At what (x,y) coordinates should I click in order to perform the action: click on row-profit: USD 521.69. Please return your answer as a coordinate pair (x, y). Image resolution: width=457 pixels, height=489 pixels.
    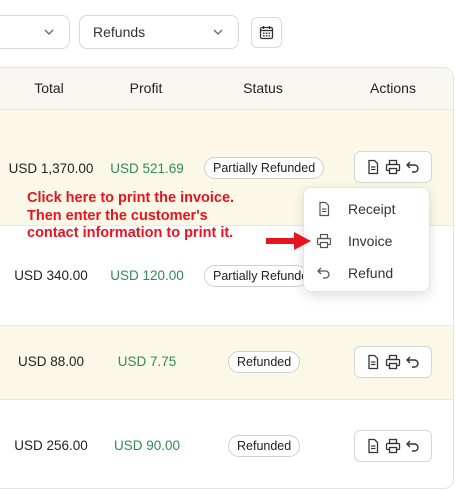
    Looking at the image, I should click on (147, 168).